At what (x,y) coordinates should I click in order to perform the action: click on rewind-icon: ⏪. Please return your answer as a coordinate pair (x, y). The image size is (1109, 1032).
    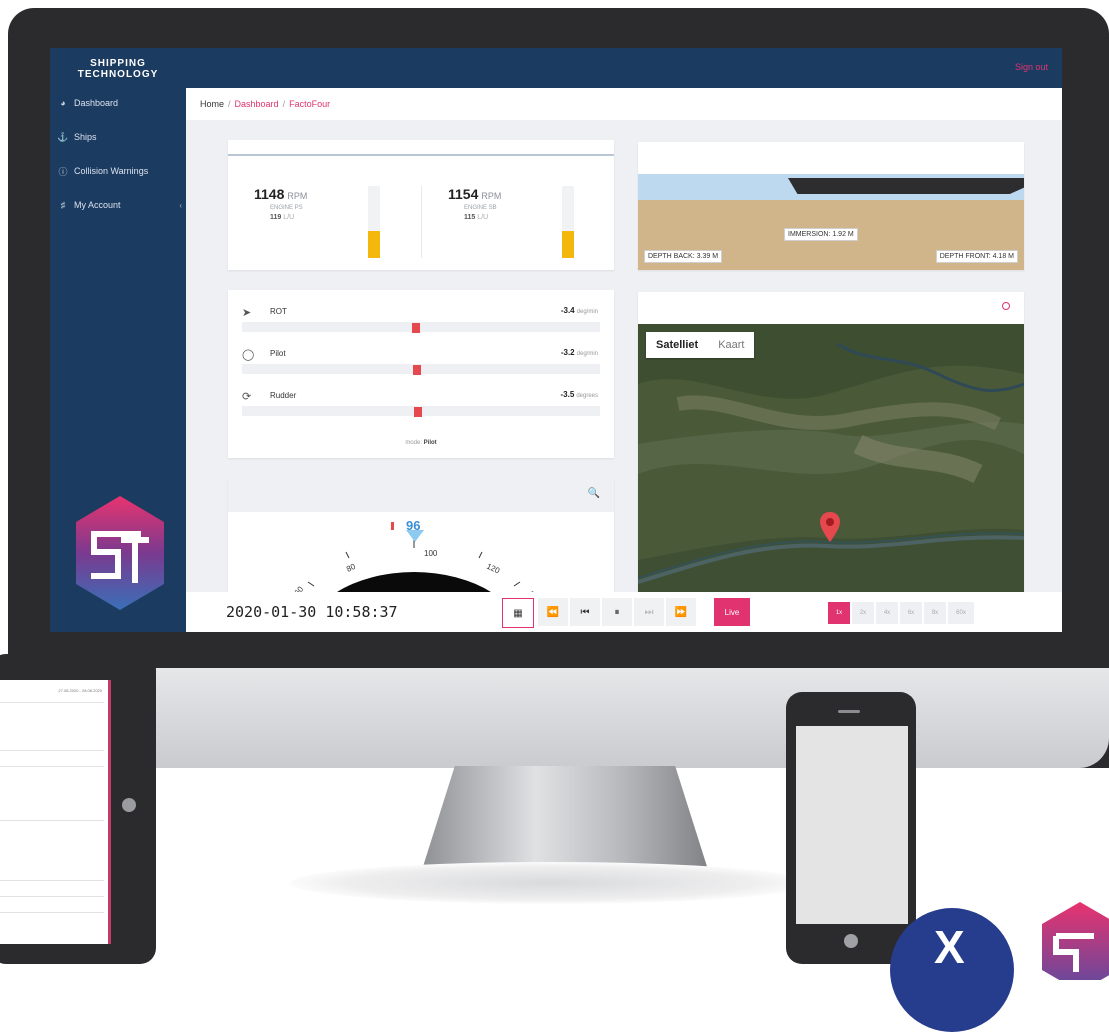
    Looking at the image, I should click on (553, 612).